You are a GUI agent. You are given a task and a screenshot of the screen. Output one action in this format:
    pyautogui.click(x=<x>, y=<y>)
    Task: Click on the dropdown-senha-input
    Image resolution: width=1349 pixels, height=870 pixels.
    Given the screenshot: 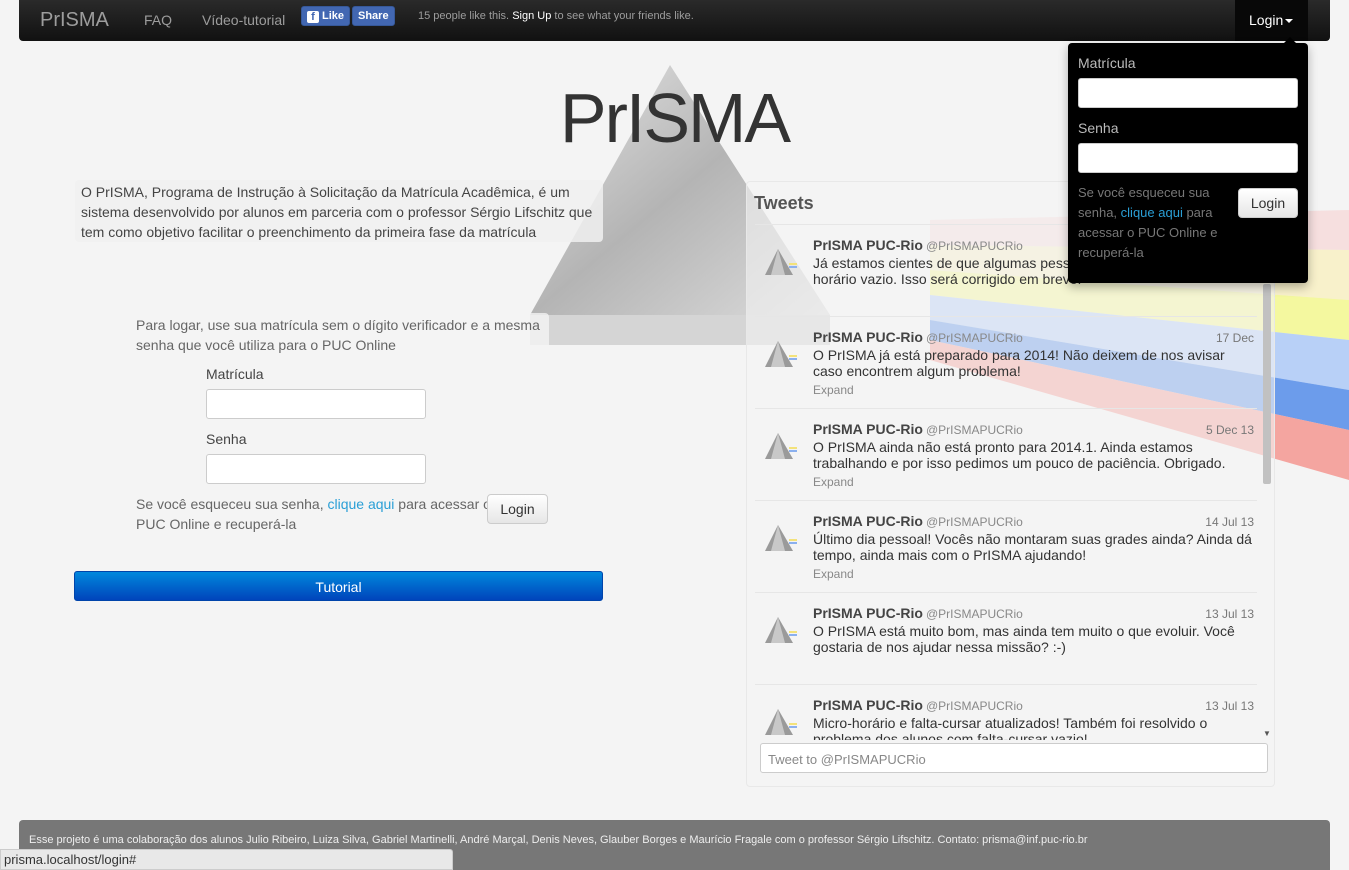 What is the action you would take?
    pyautogui.click(x=1188, y=158)
    